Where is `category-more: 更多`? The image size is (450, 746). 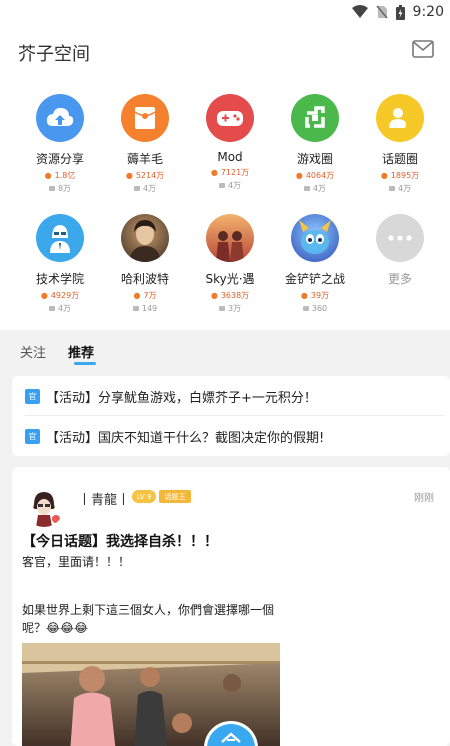 category-more: 更多 is located at coordinates (400, 250).